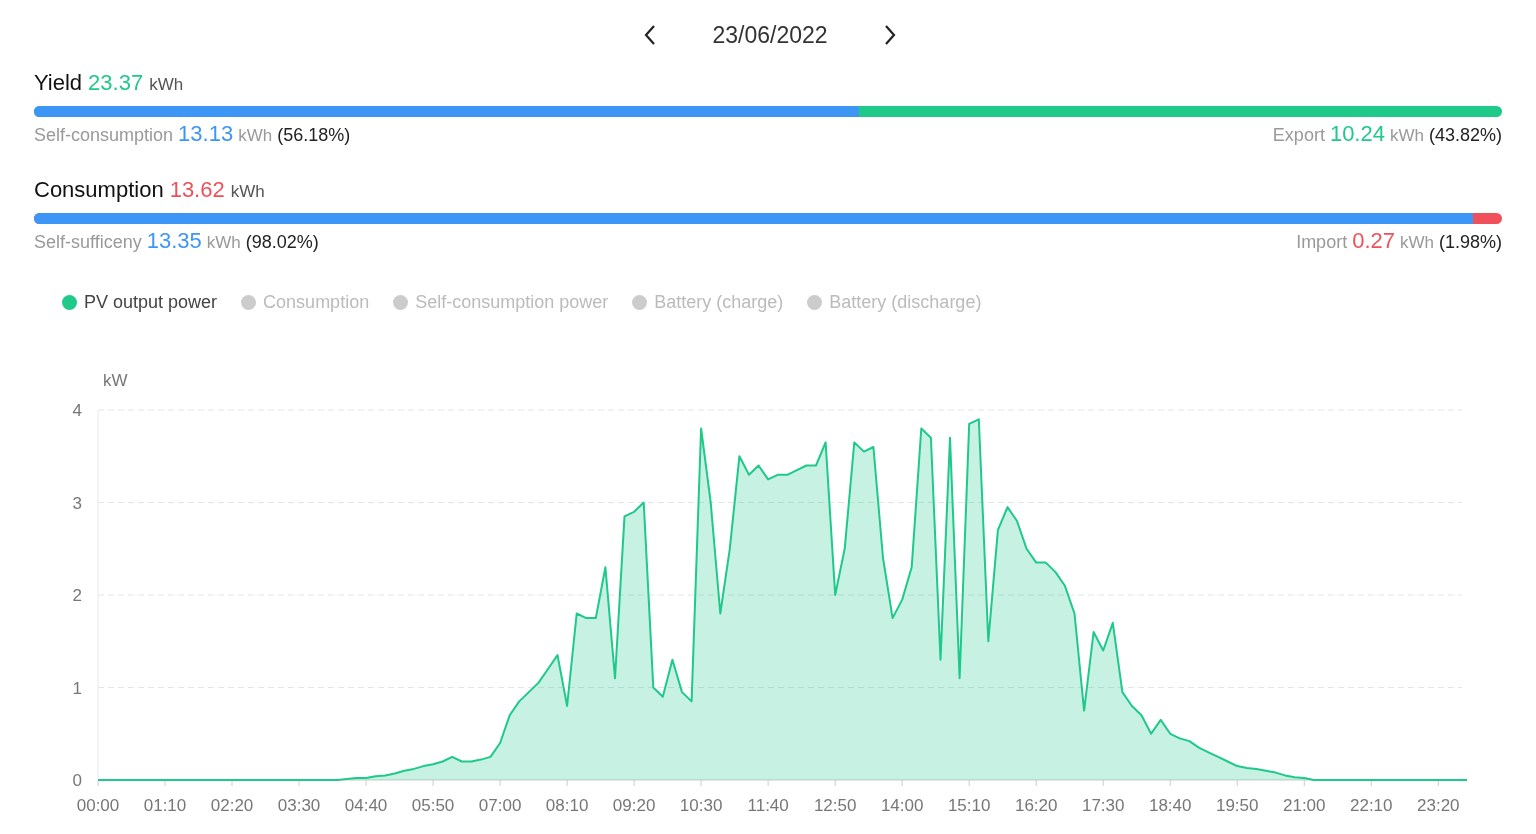 The width and height of the screenshot is (1536, 834). What do you see at coordinates (116, 83) in the screenshot?
I see `summary-value: 23.37` at bounding box center [116, 83].